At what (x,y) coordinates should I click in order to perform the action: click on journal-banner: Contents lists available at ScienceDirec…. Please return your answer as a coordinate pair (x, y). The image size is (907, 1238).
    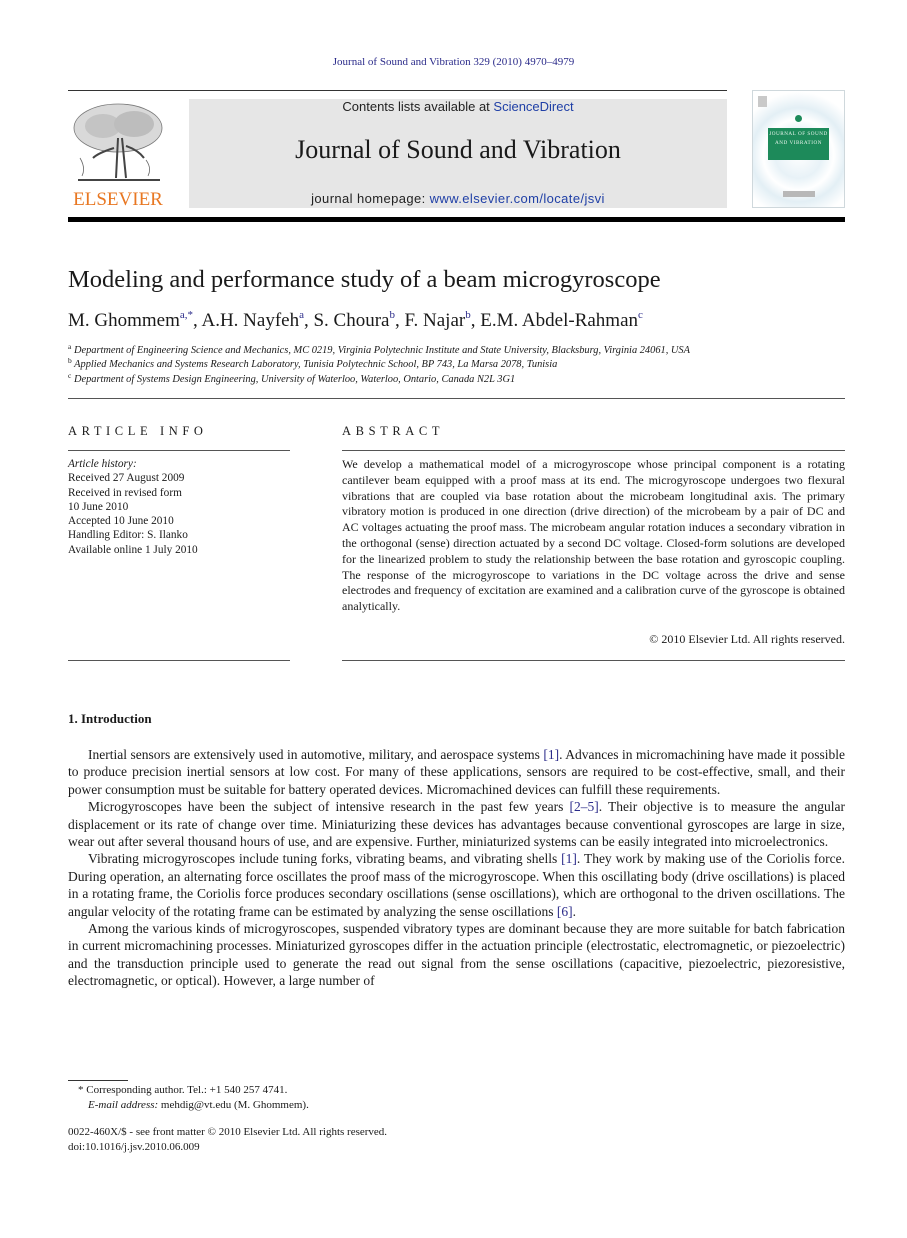
    Looking at the image, I should click on (458, 153).